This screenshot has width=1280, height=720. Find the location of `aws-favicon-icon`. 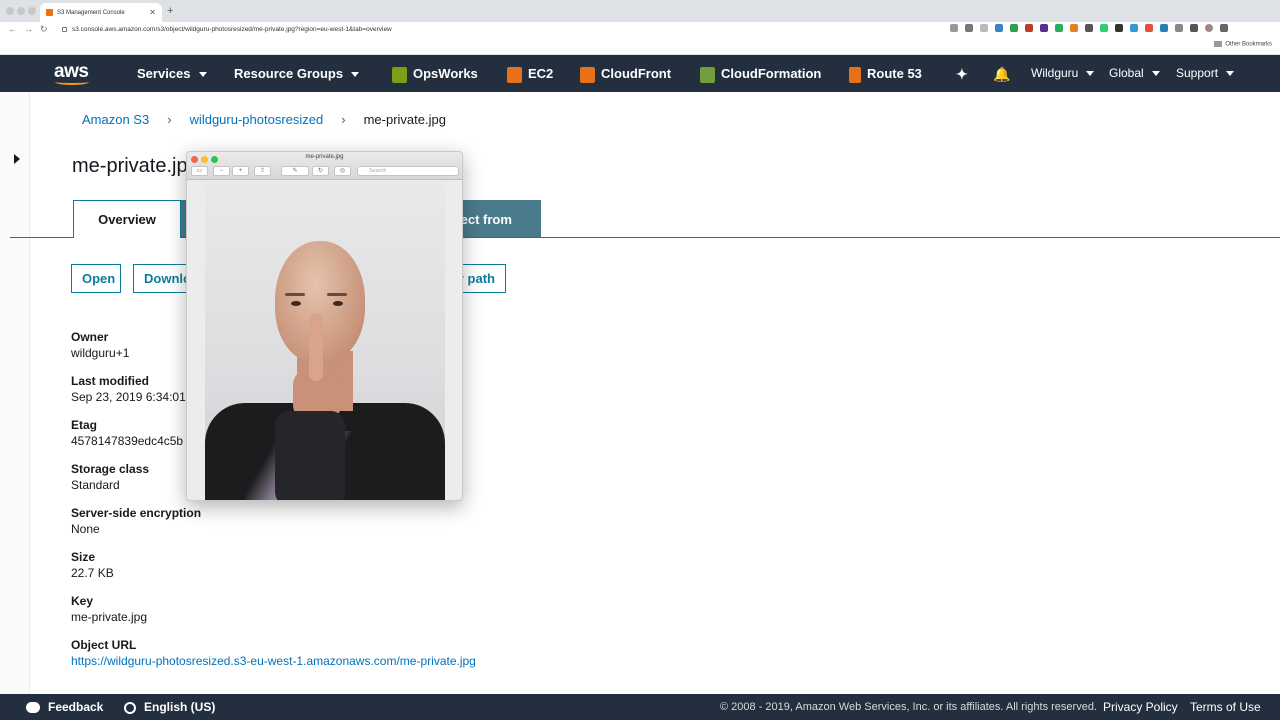

aws-favicon-icon is located at coordinates (49, 12).